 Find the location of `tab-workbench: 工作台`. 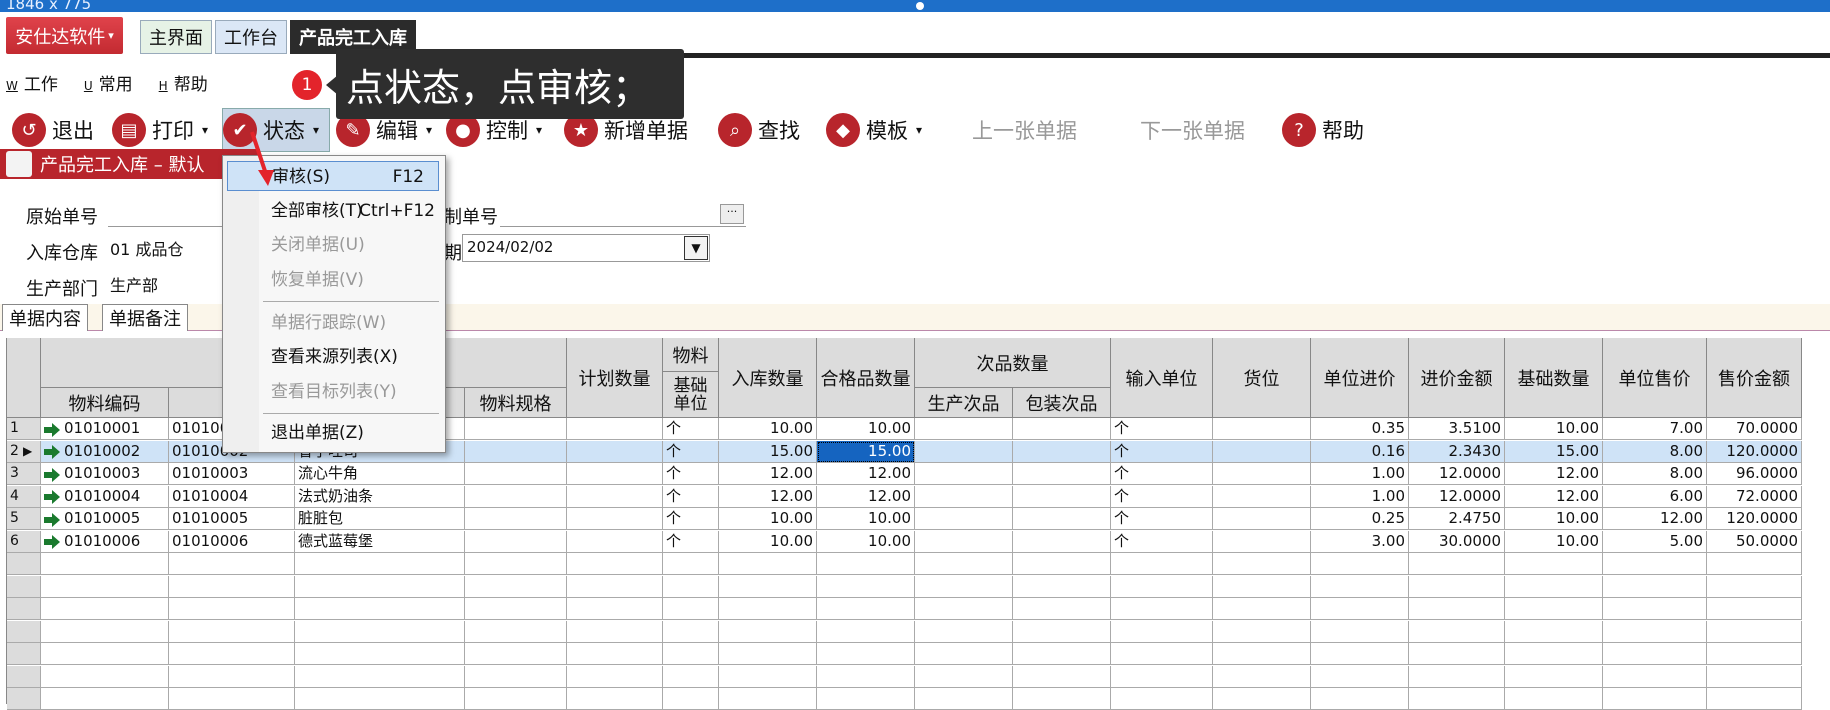

tab-workbench: 工作台 is located at coordinates (251, 37).